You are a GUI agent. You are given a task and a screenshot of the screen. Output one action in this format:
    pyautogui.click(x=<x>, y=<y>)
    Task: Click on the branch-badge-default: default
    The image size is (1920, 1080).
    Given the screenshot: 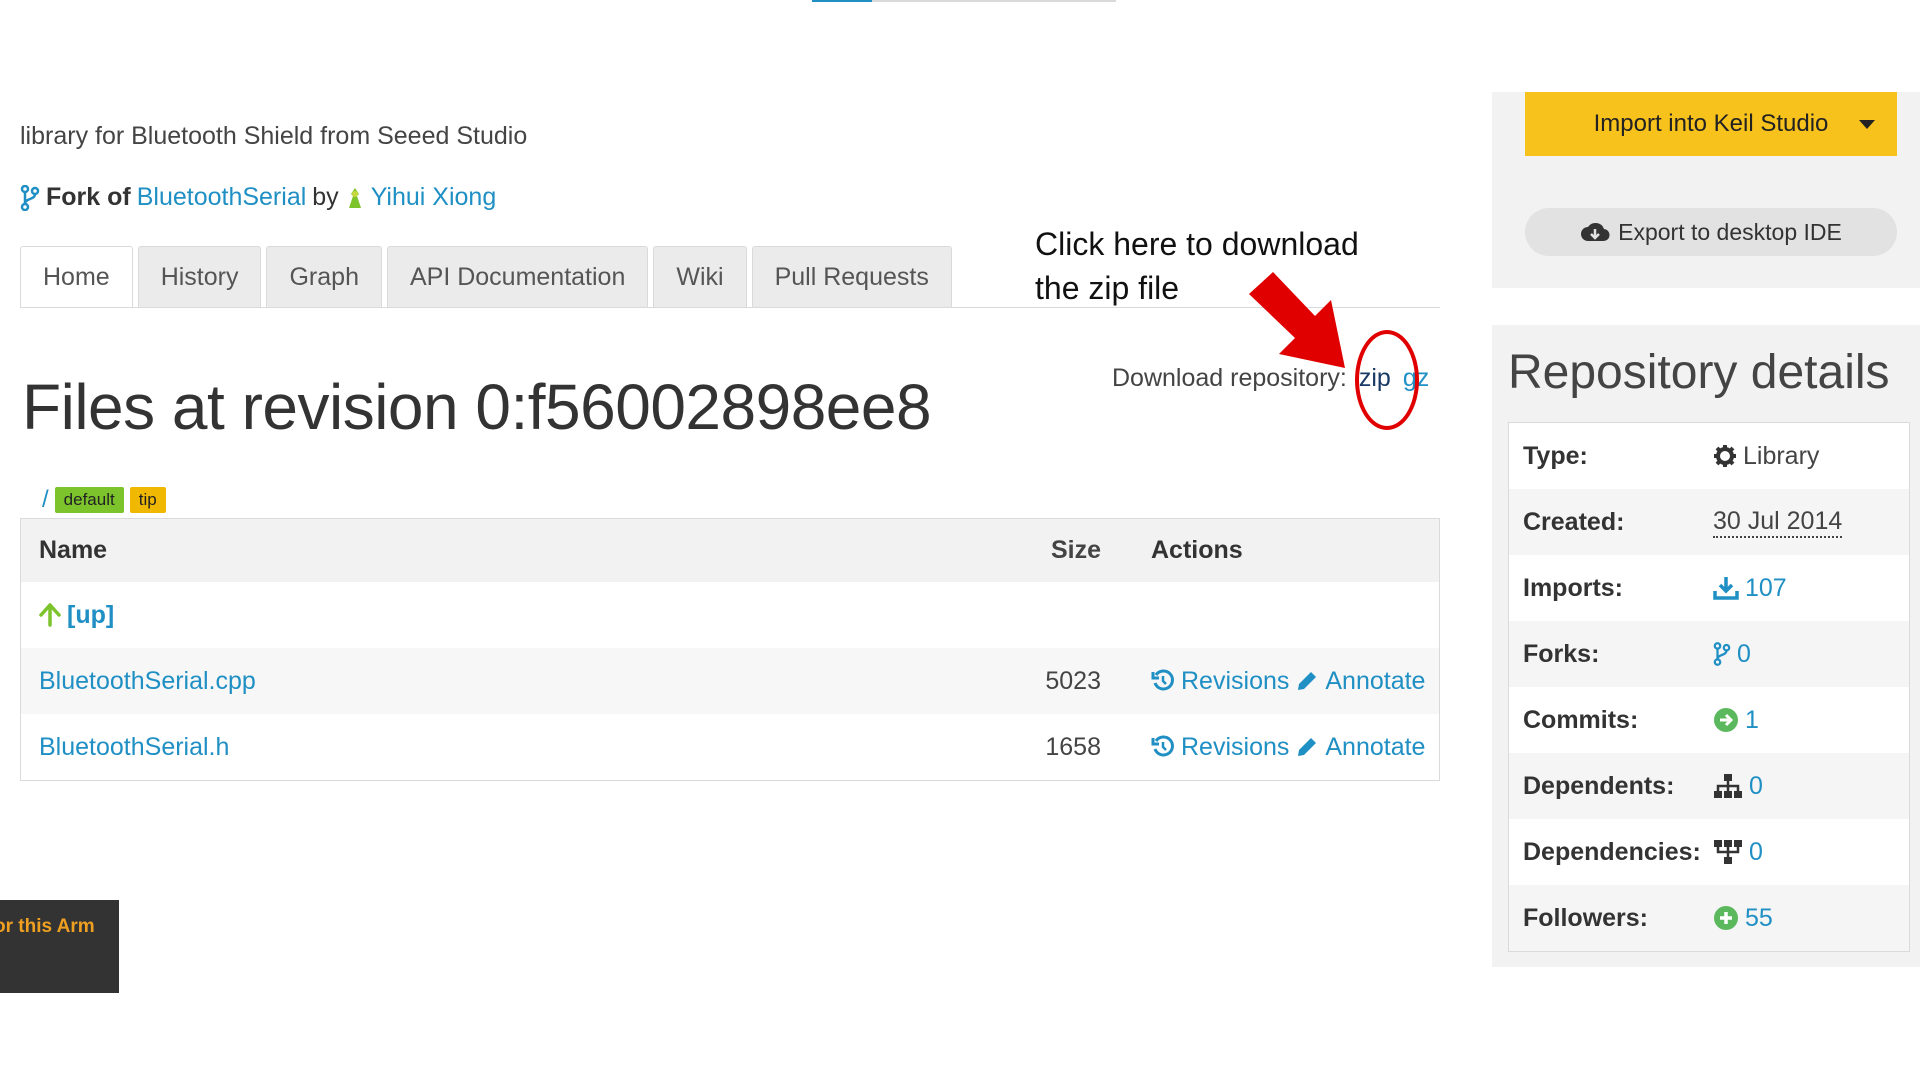 What is the action you would take?
    pyautogui.click(x=89, y=500)
    